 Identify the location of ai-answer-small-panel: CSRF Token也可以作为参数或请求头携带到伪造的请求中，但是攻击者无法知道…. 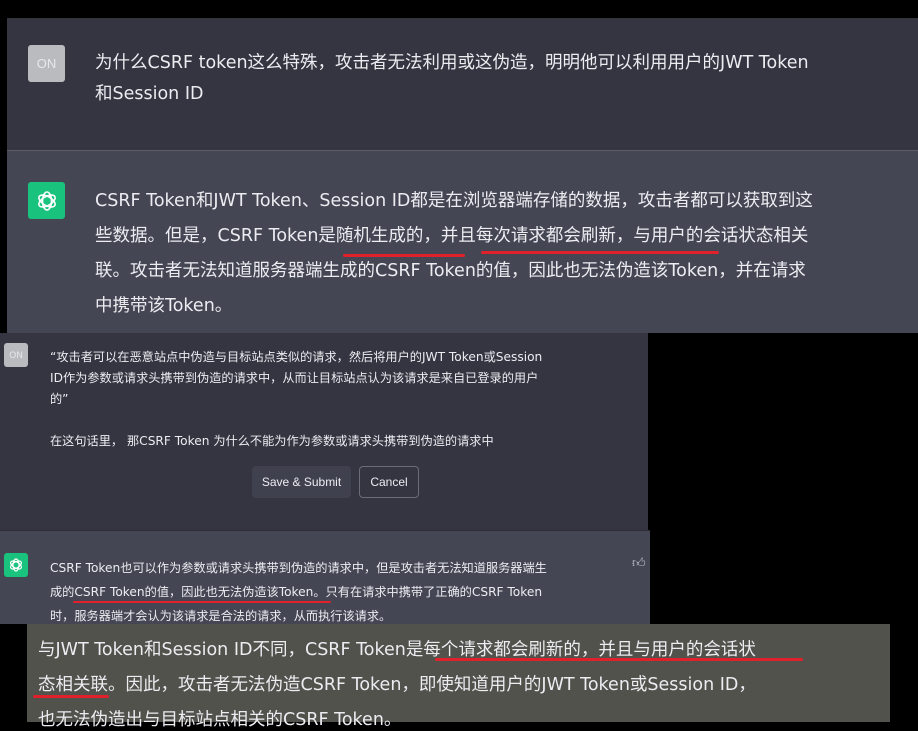
(325, 577).